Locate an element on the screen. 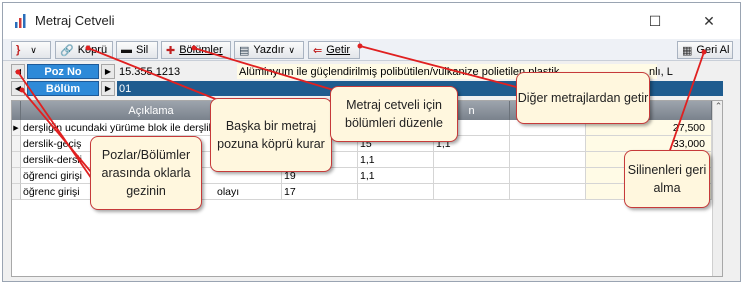 This screenshot has width=743, height=284. callout-bolumler: Metraj cetveli için bölümleri düzenle is located at coordinates (394, 114).